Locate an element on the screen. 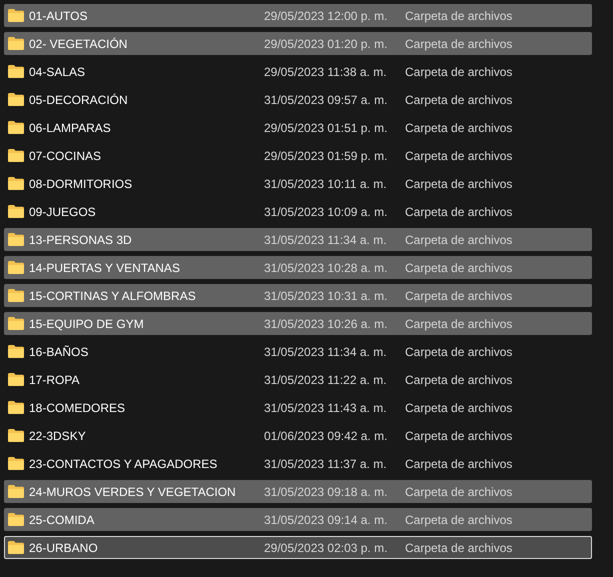  modified-date: 29/05/2023 12:00 p. m. is located at coordinates (326, 15).